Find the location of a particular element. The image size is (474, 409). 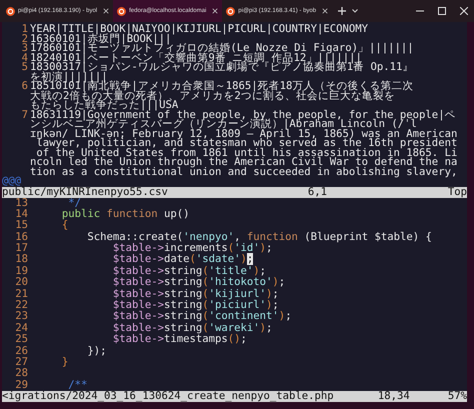

cursor-position: 18,34 is located at coordinates (394, 396).